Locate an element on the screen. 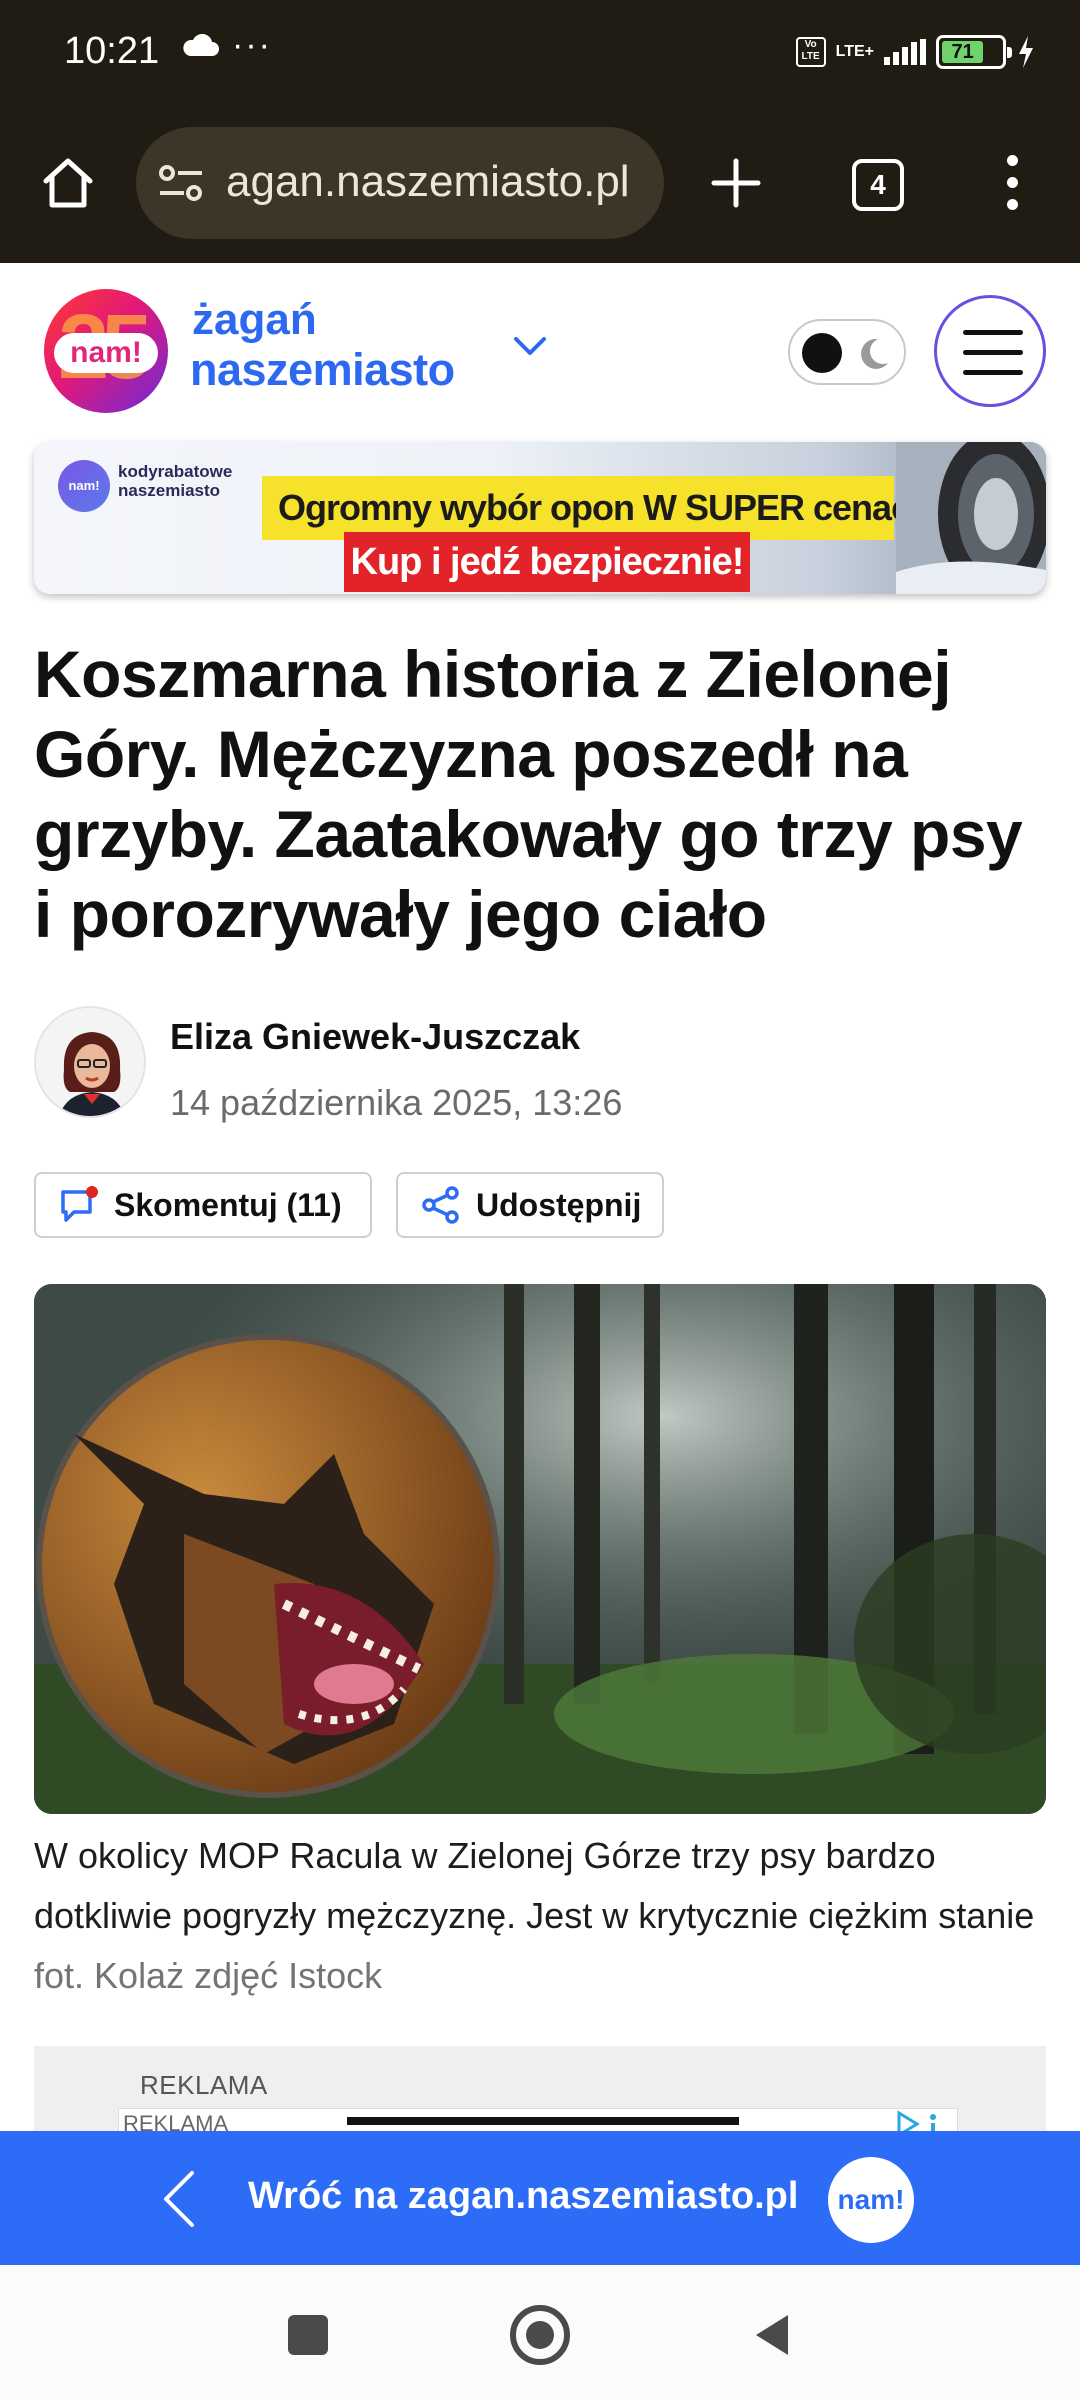 This screenshot has height=2400, width=1080. volte-icon: Vo LTE is located at coordinates (810, 52).